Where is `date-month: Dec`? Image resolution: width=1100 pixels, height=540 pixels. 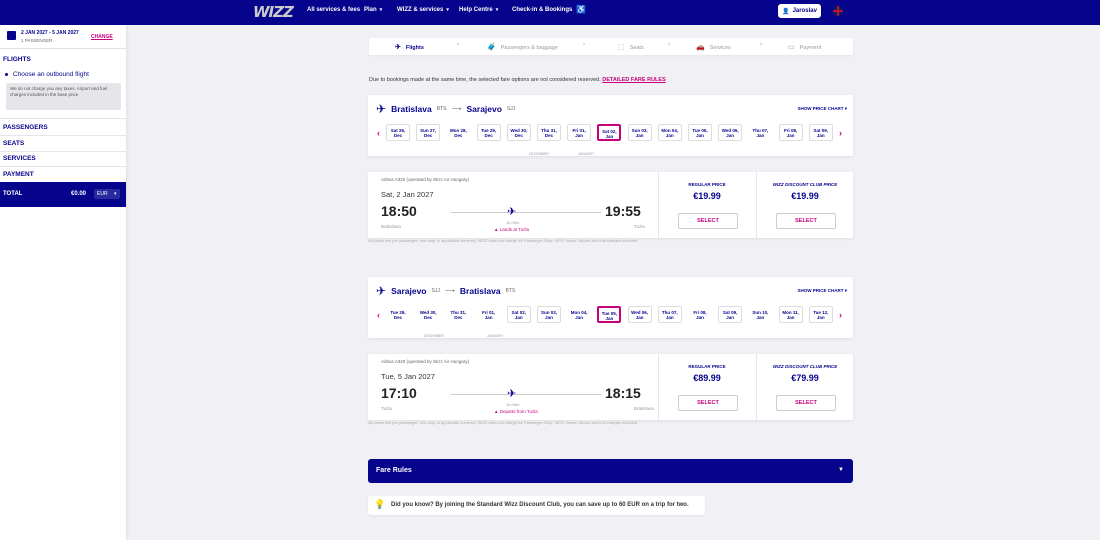 date-month: Dec is located at coordinates (428, 135).